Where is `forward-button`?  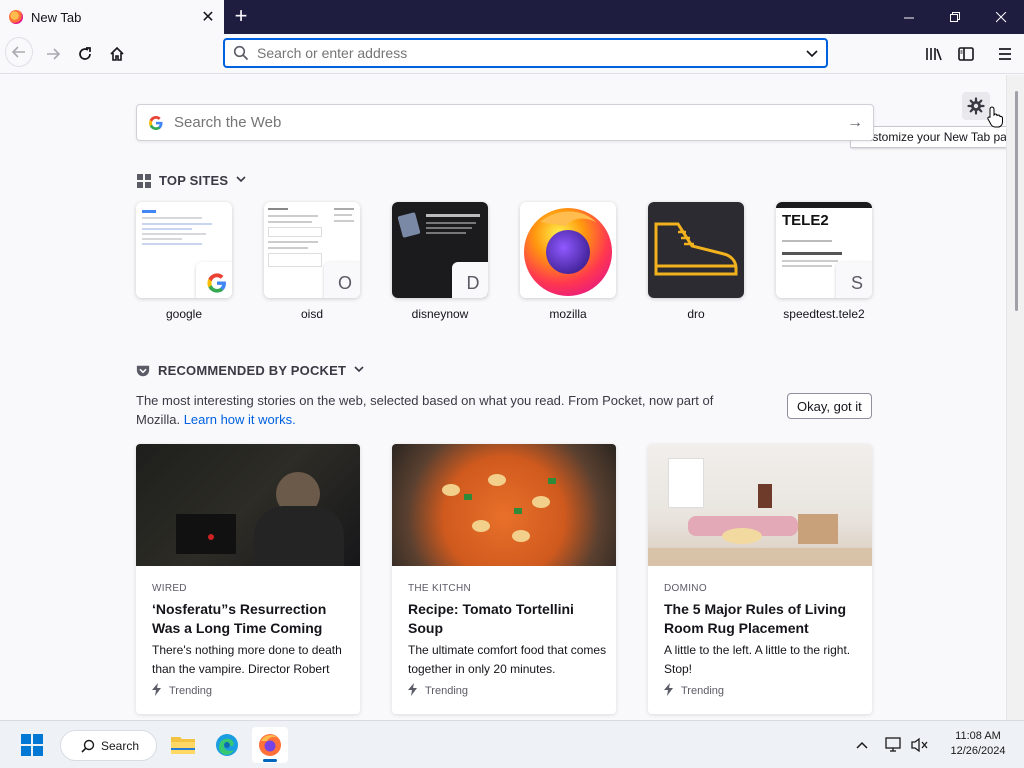
forward-button is located at coordinates (53, 54).